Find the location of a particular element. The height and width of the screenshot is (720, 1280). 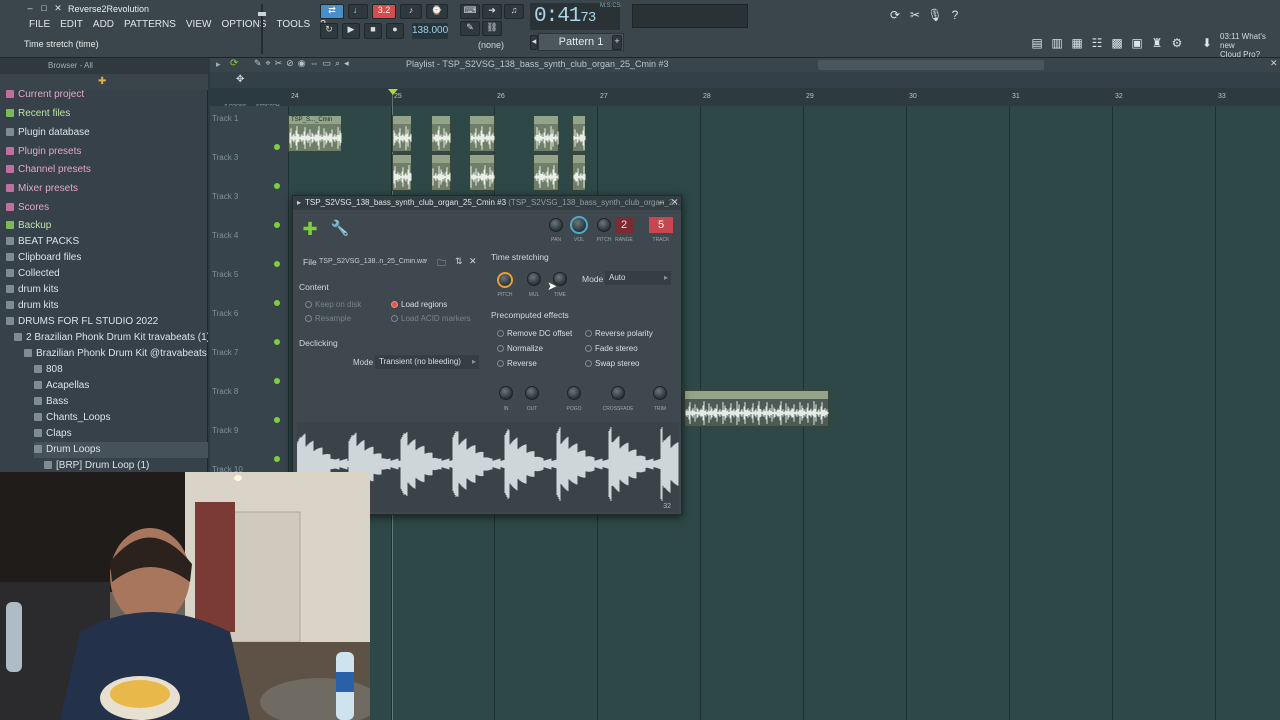

pan-knob is located at coordinates (556, 225).